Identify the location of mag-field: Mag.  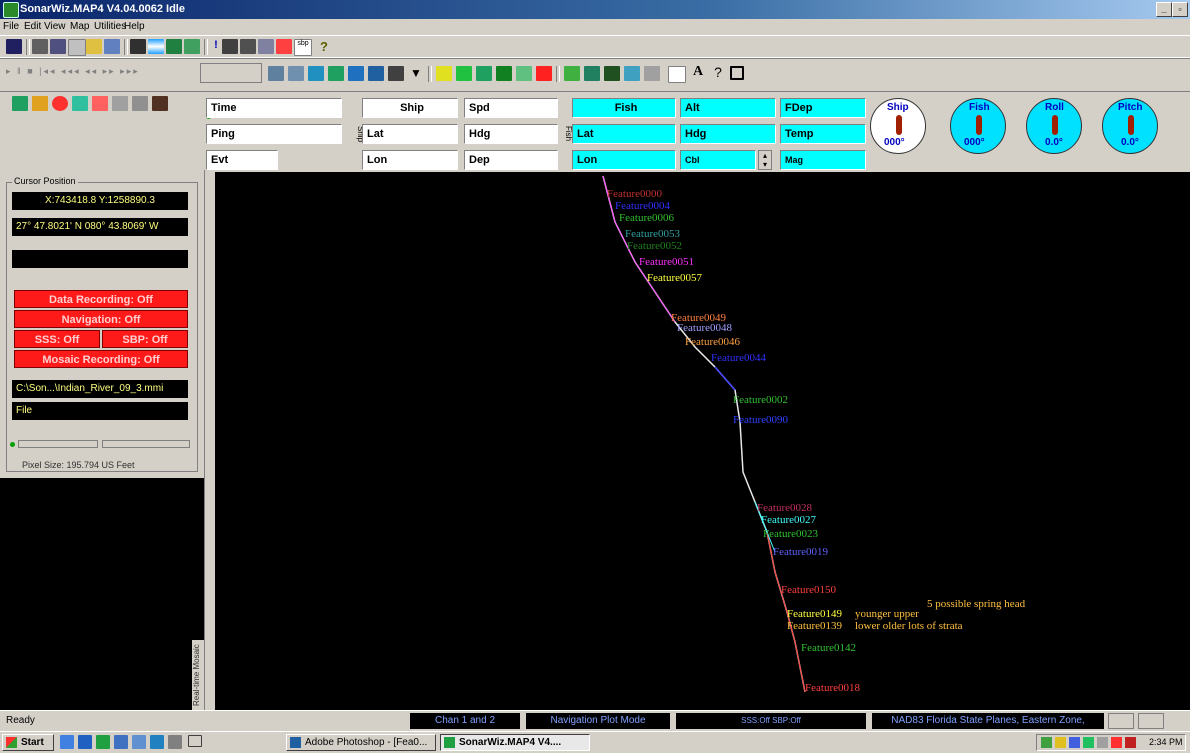
(823, 160).